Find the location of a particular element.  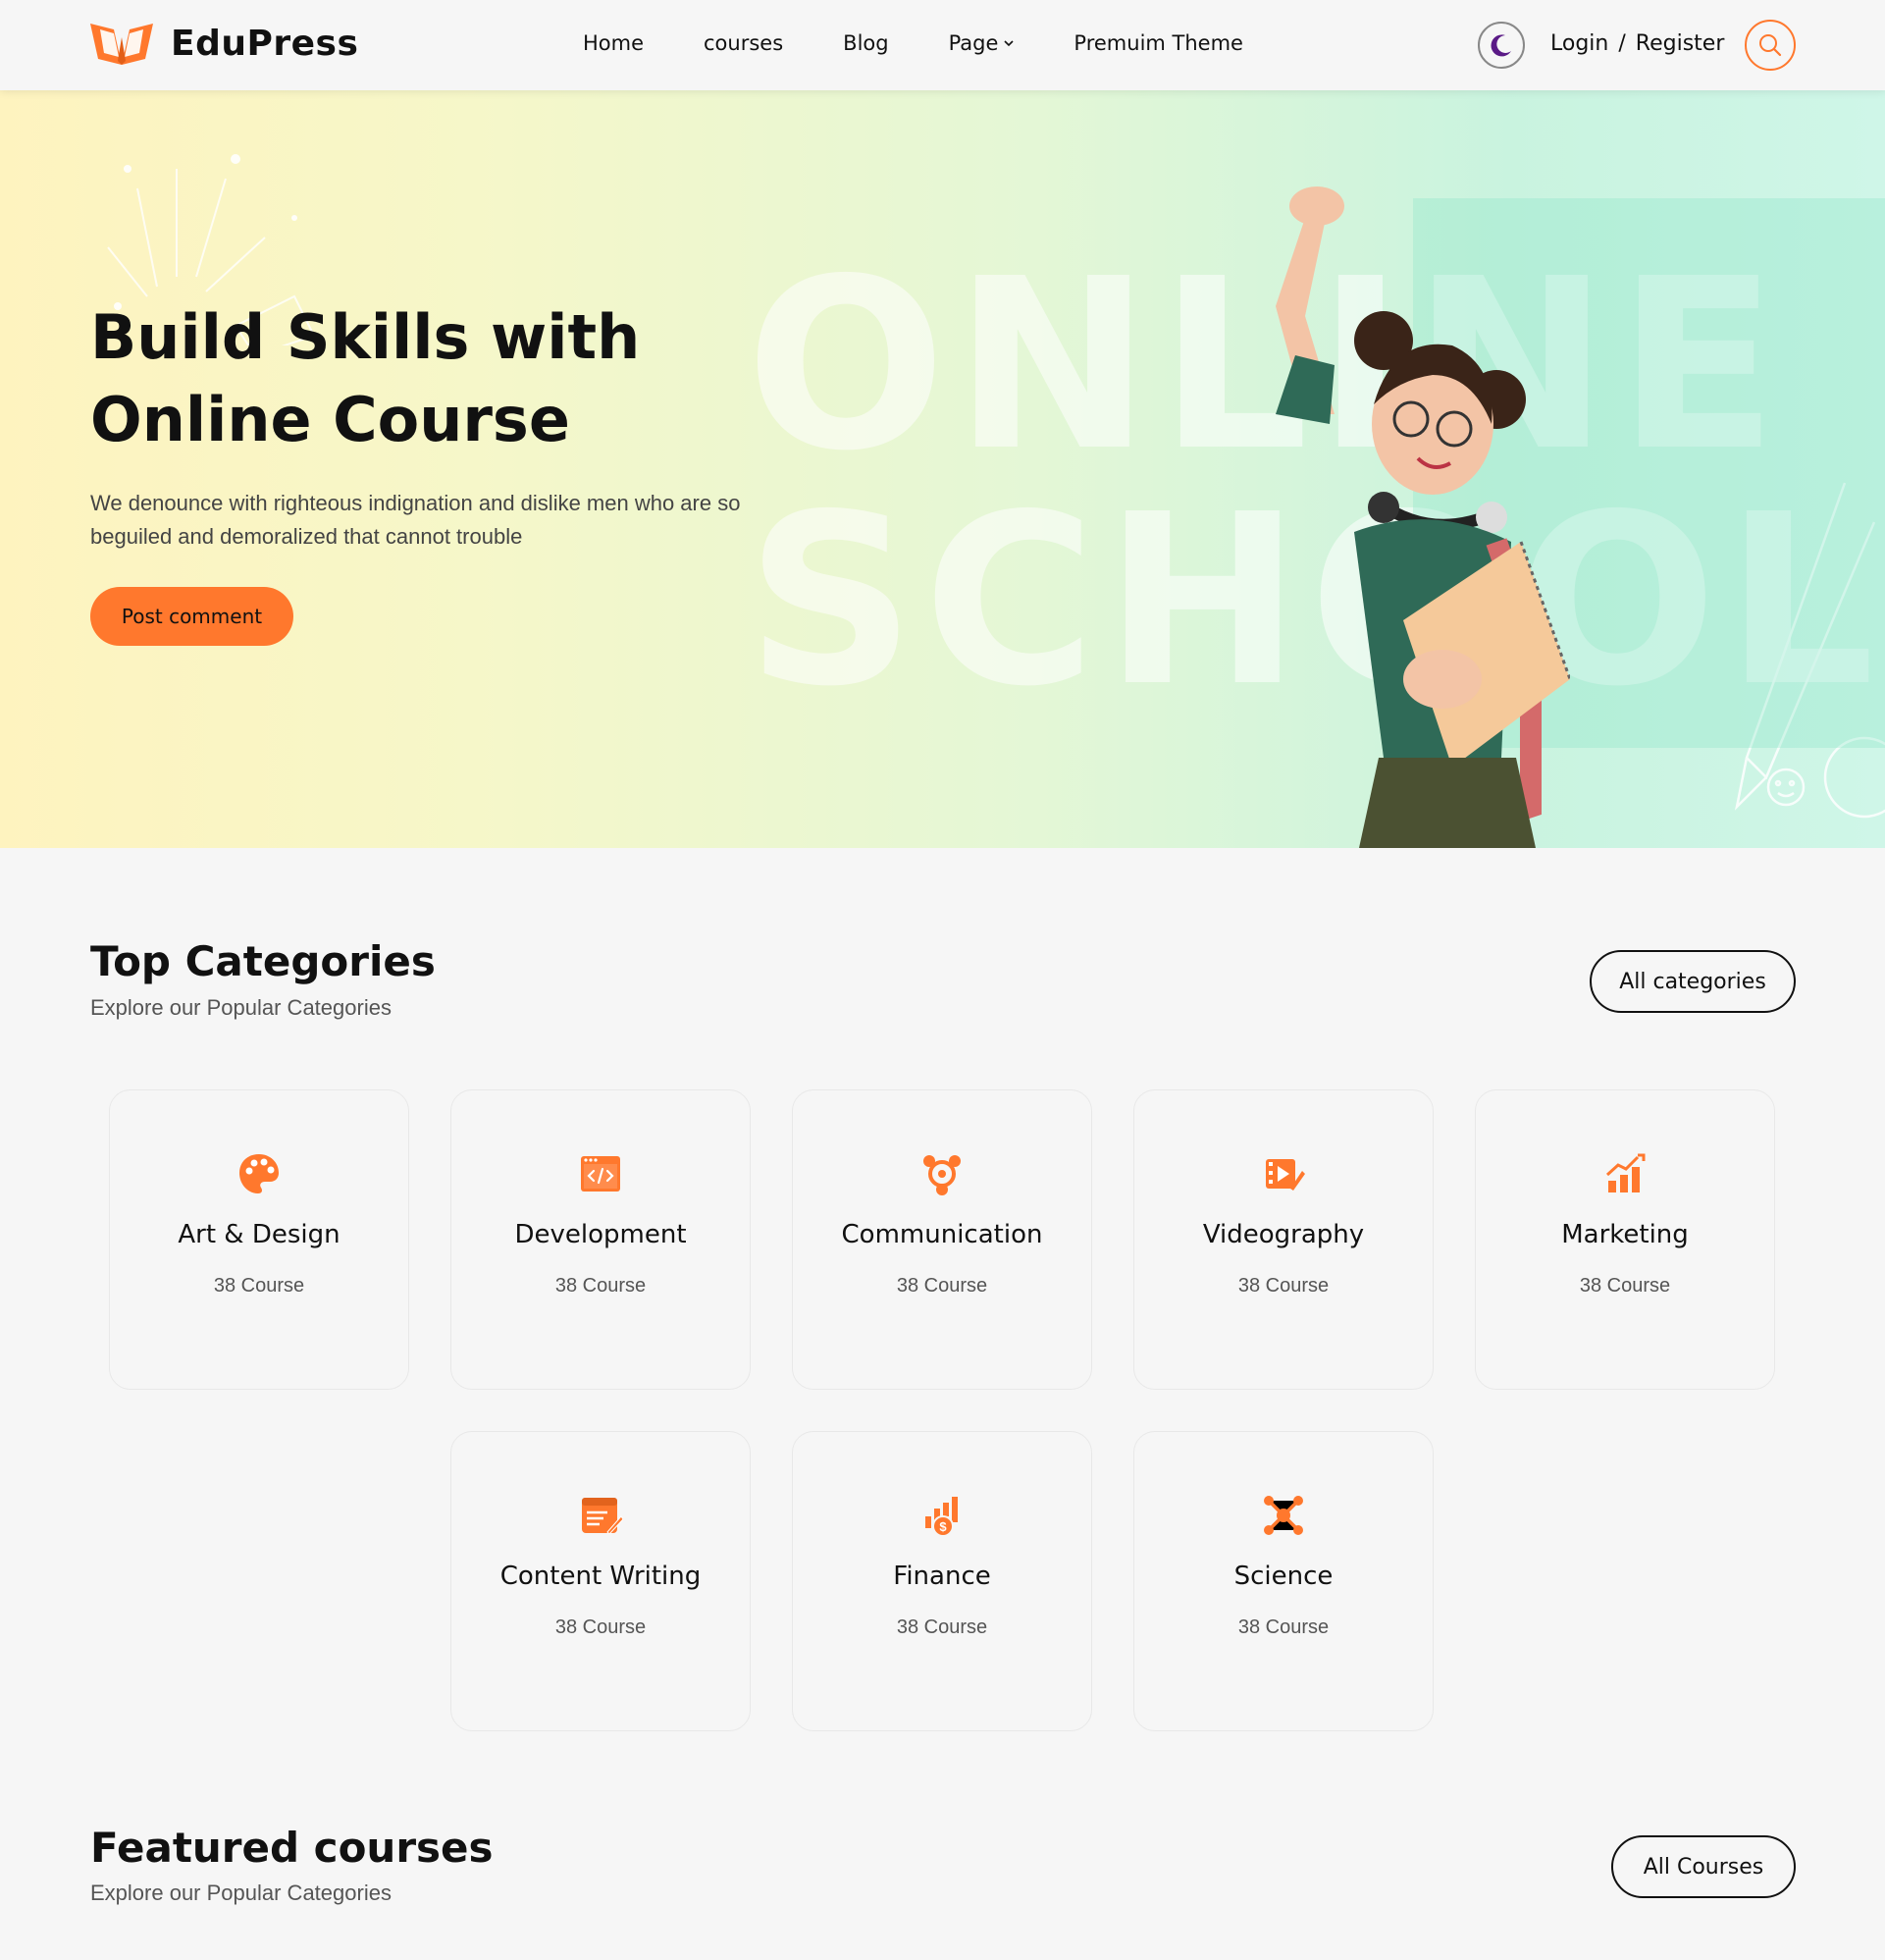

featured-subtitle: Explore our Popular Categories is located at coordinates (241, 1893).